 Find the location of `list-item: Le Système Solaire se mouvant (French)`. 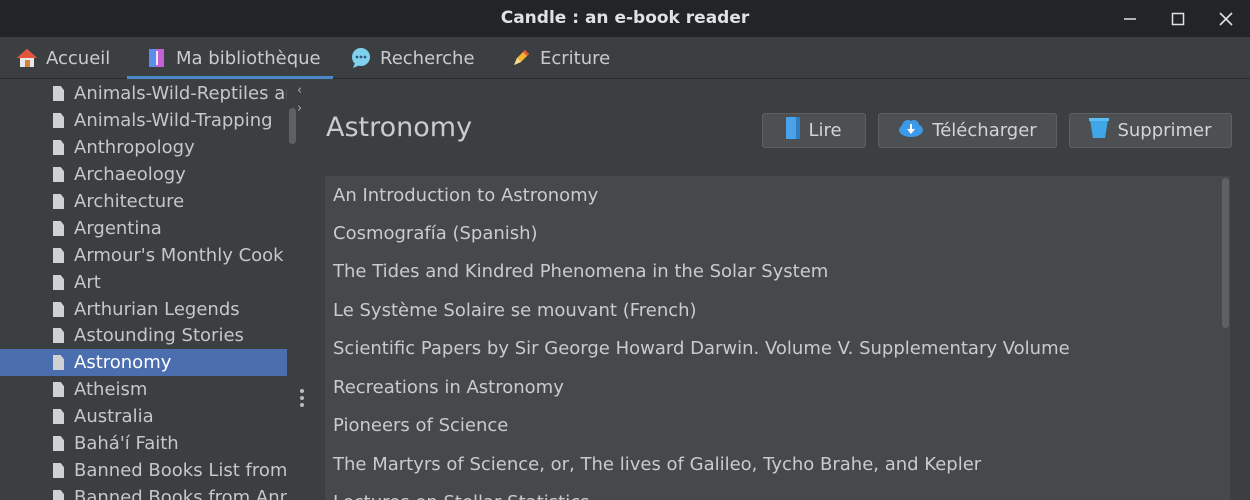

list-item: Le Système Solaire se mouvant (French) is located at coordinates (515, 311).